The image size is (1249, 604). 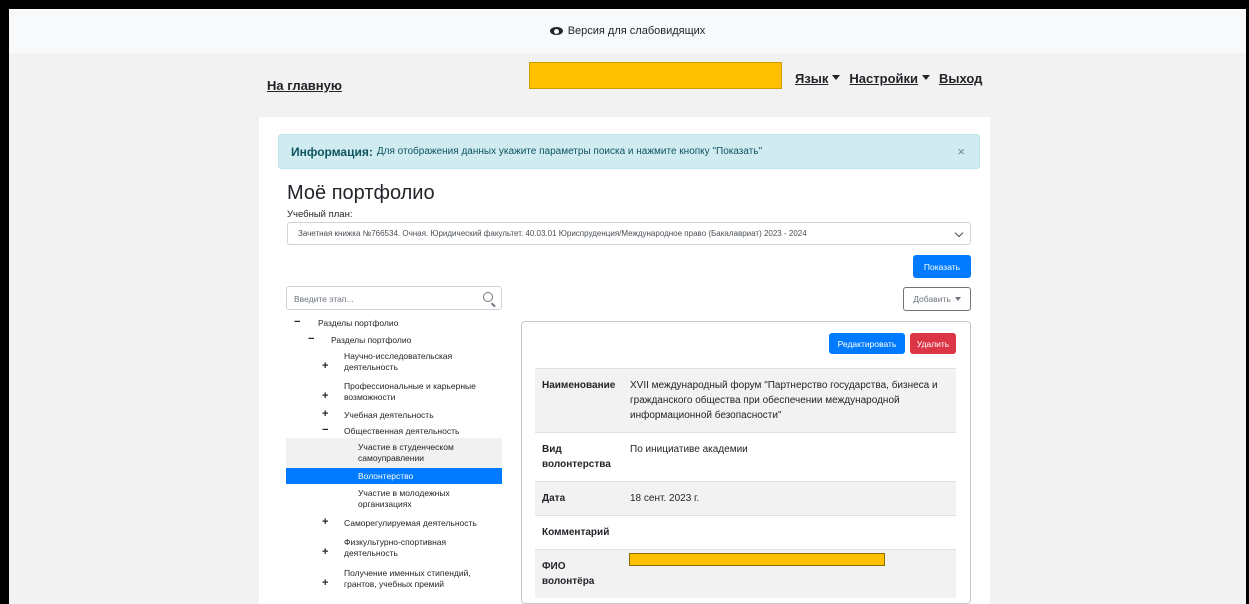 I want to click on row-key: Дата, so click(x=579, y=498).